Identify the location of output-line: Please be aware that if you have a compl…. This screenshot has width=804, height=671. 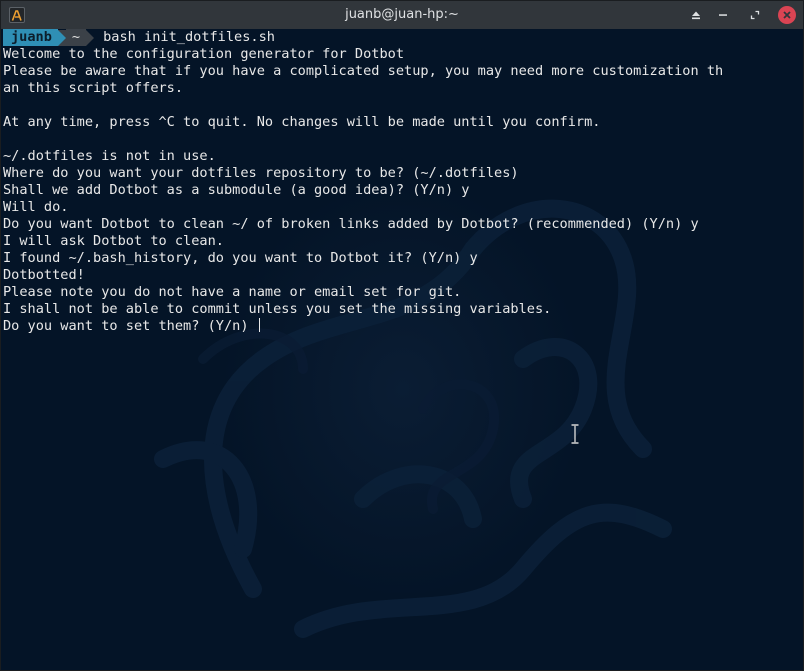
(363, 71).